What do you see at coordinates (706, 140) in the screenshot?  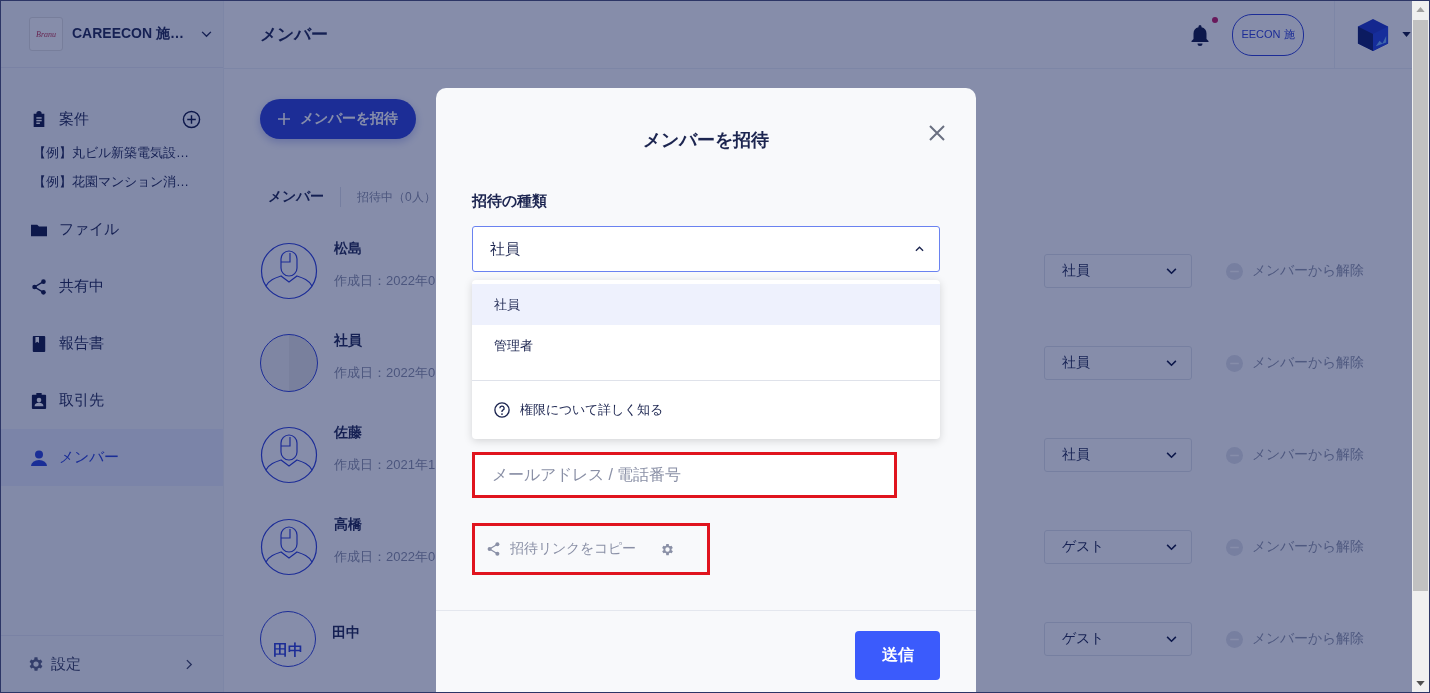 I see `dialog-title: メンバーを招待` at bounding box center [706, 140].